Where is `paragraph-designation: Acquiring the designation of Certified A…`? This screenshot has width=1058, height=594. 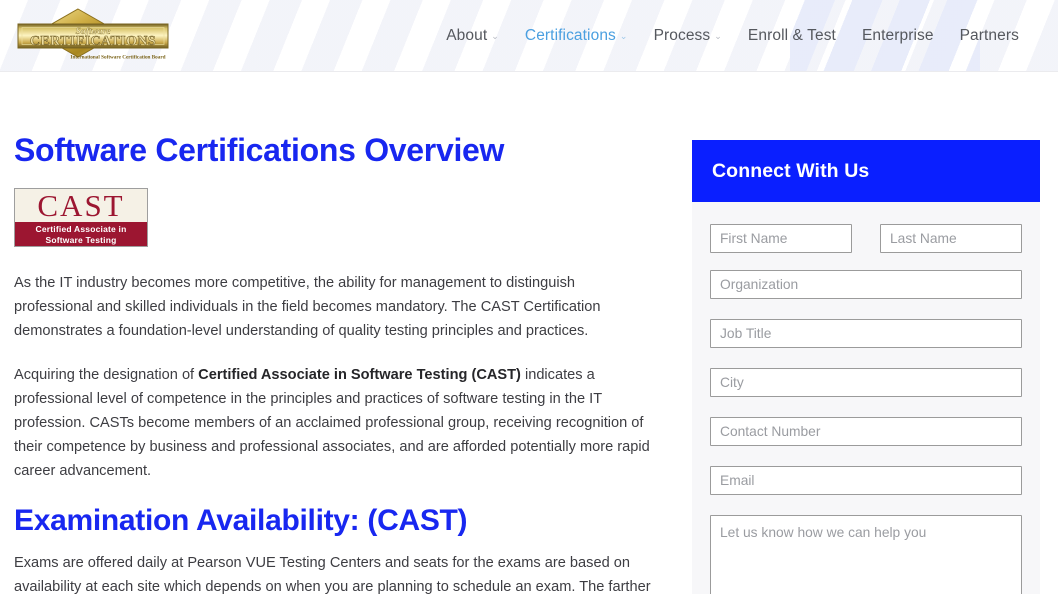 paragraph-designation: Acquiring the designation of Certified A… is located at coordinates (334, 423).